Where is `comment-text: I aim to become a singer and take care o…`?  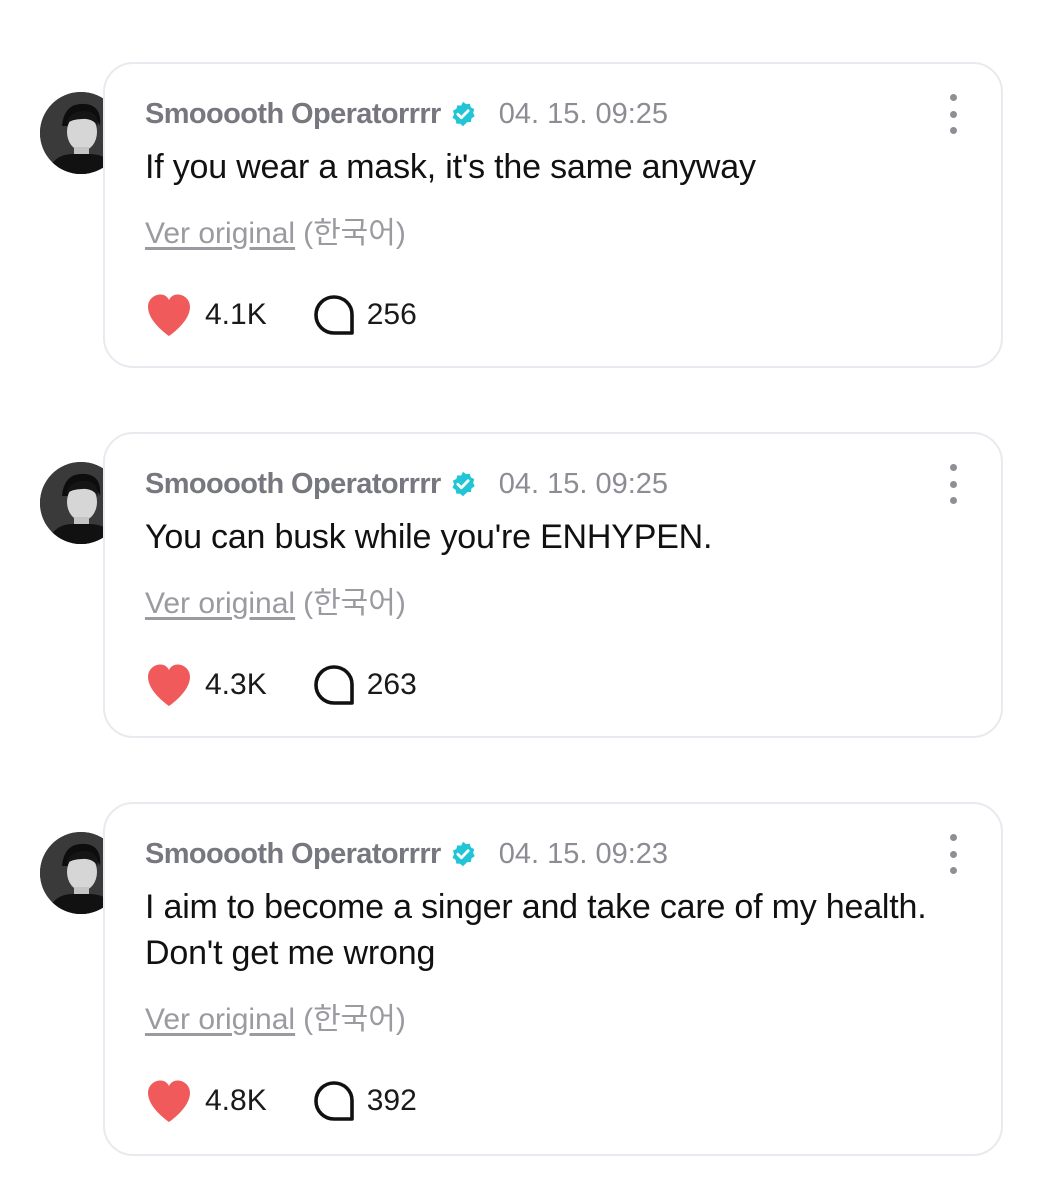
comment-text: I aim to become a singer and take care o… is located at coordinates (536, 930).